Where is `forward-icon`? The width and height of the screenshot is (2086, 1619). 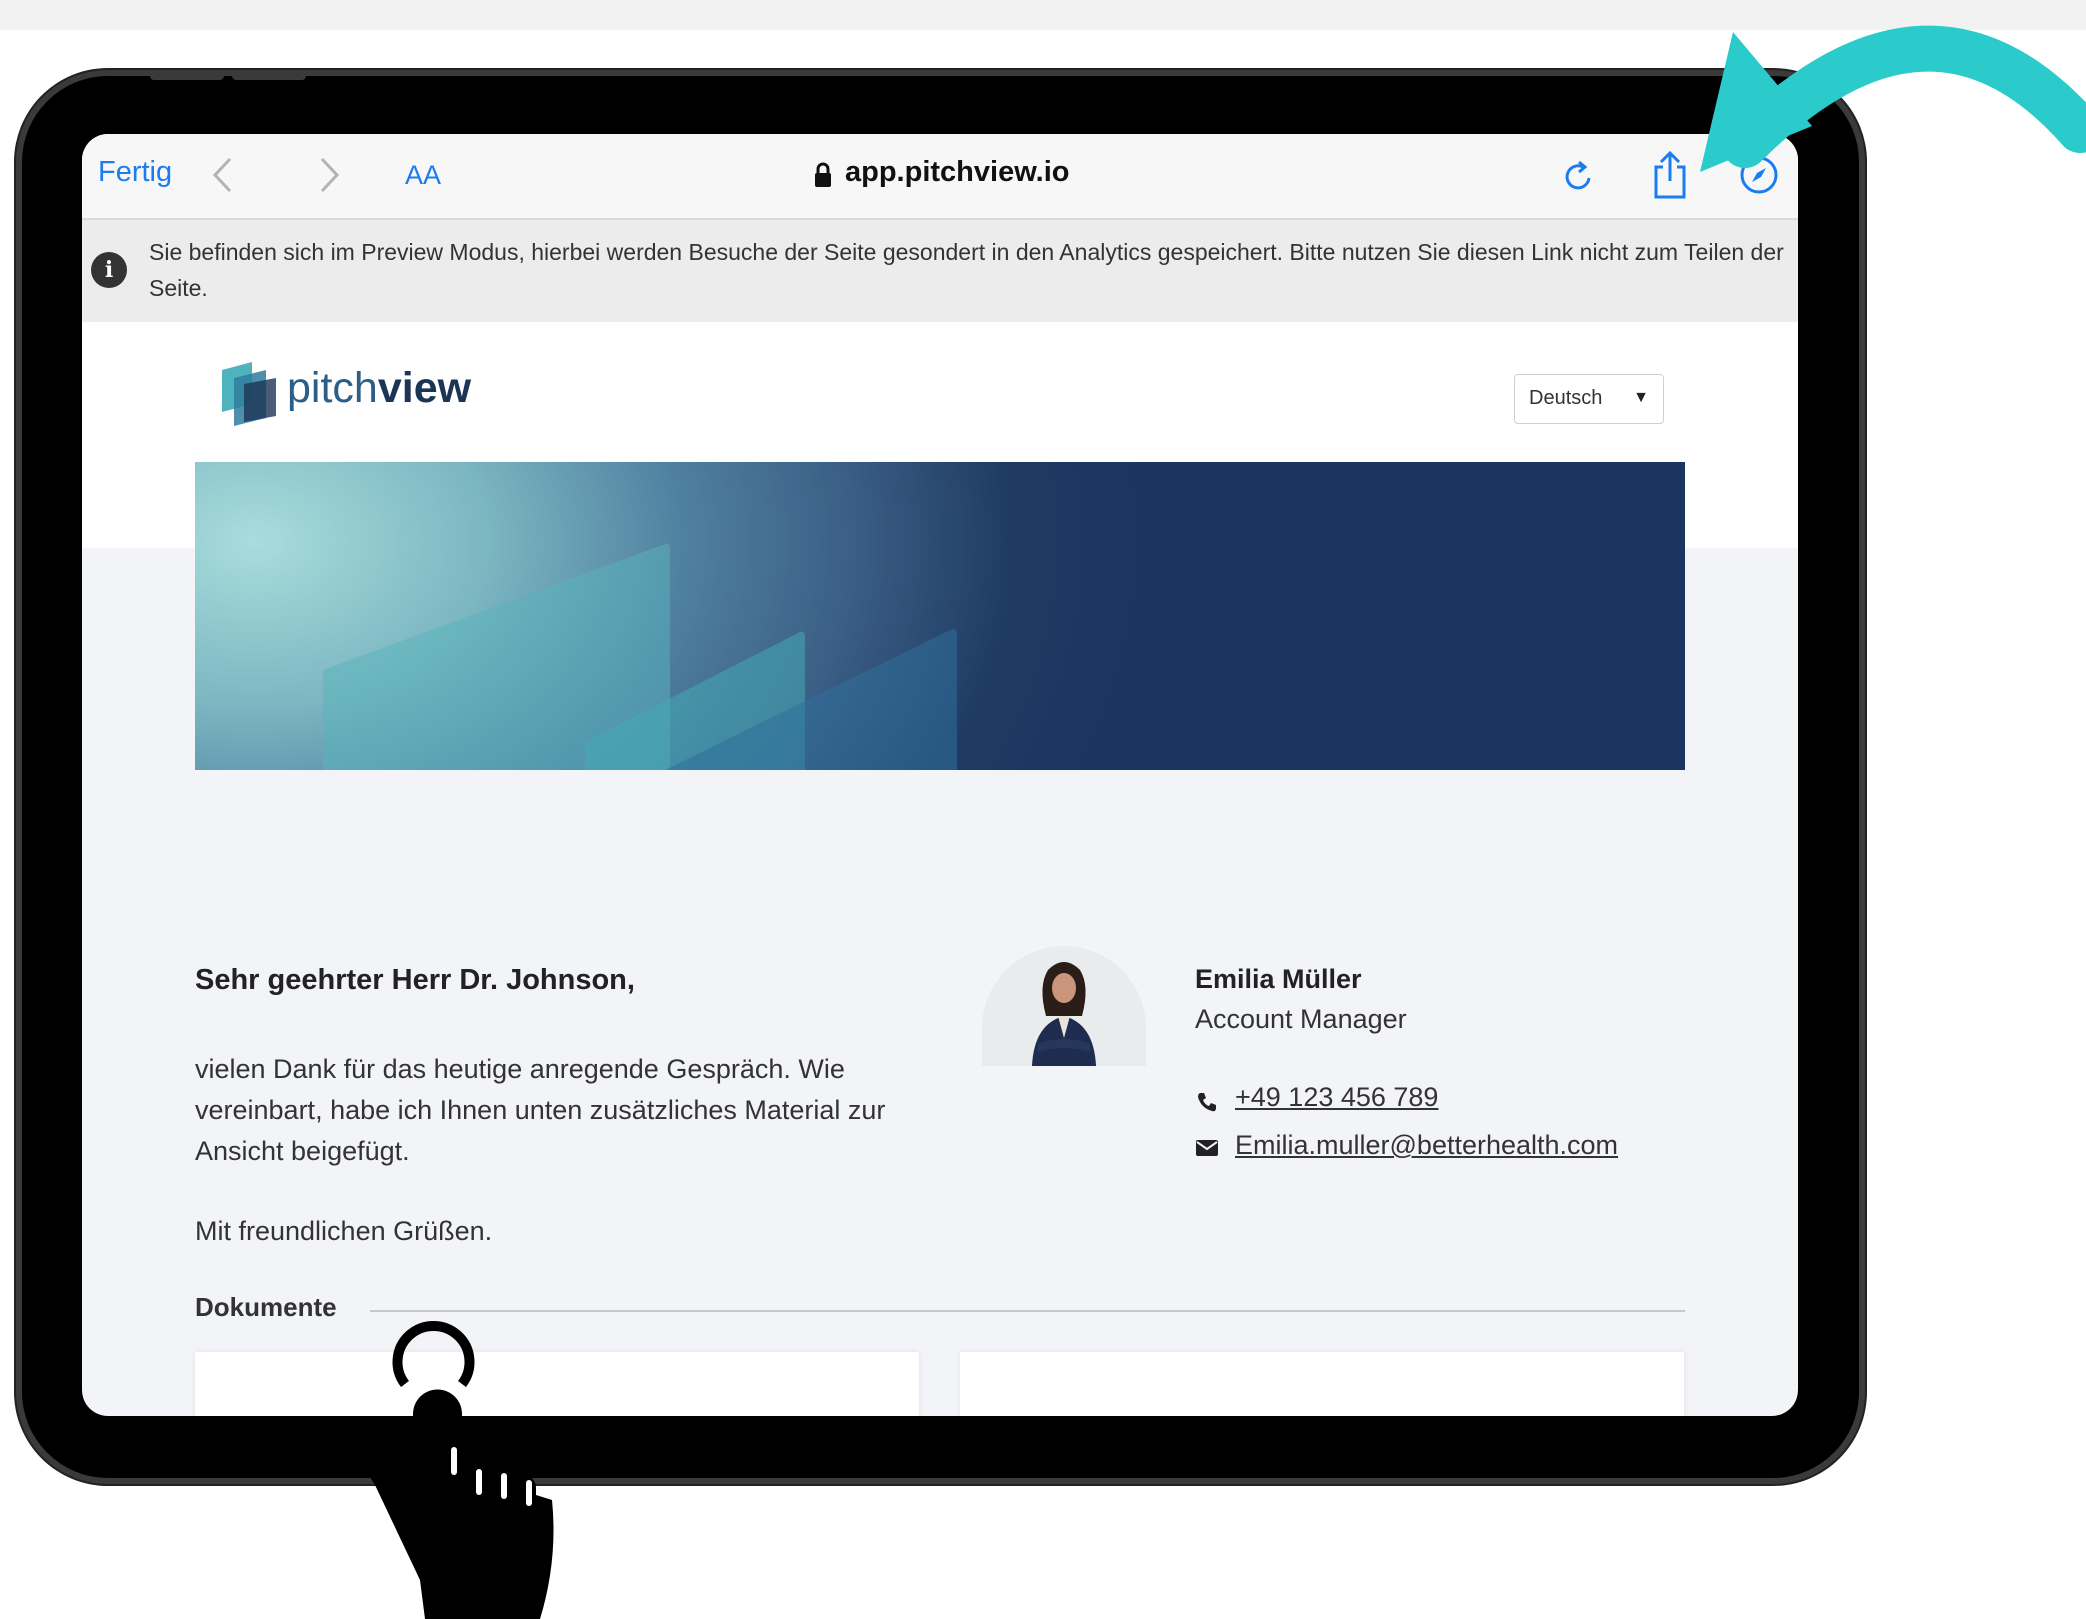 forward-icon is located at coordinates (330, 175).